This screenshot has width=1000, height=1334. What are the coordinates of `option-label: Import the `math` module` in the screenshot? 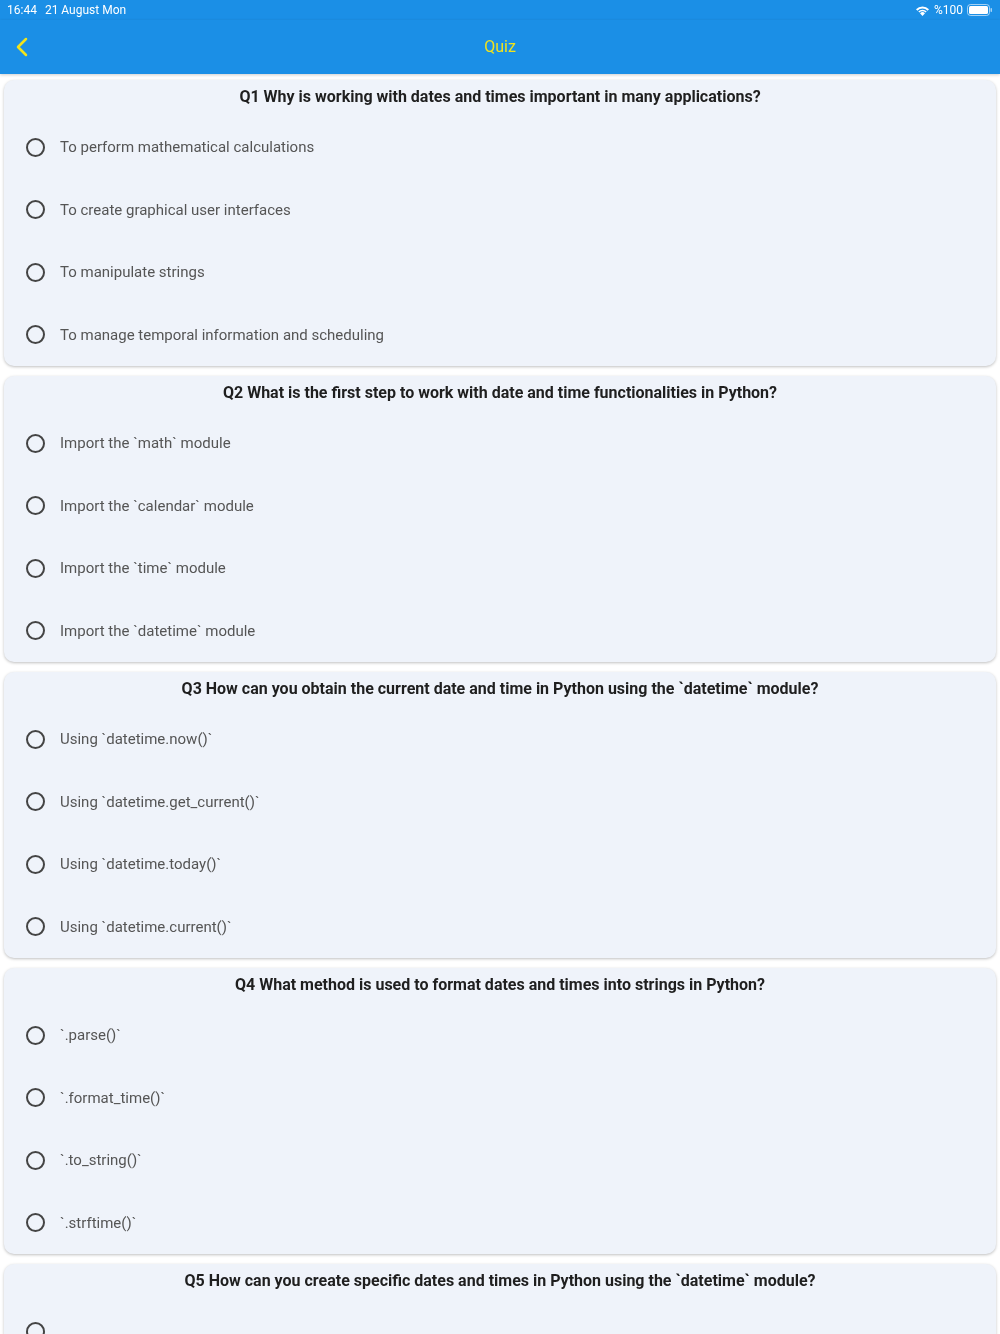 It's located at (145, 443).